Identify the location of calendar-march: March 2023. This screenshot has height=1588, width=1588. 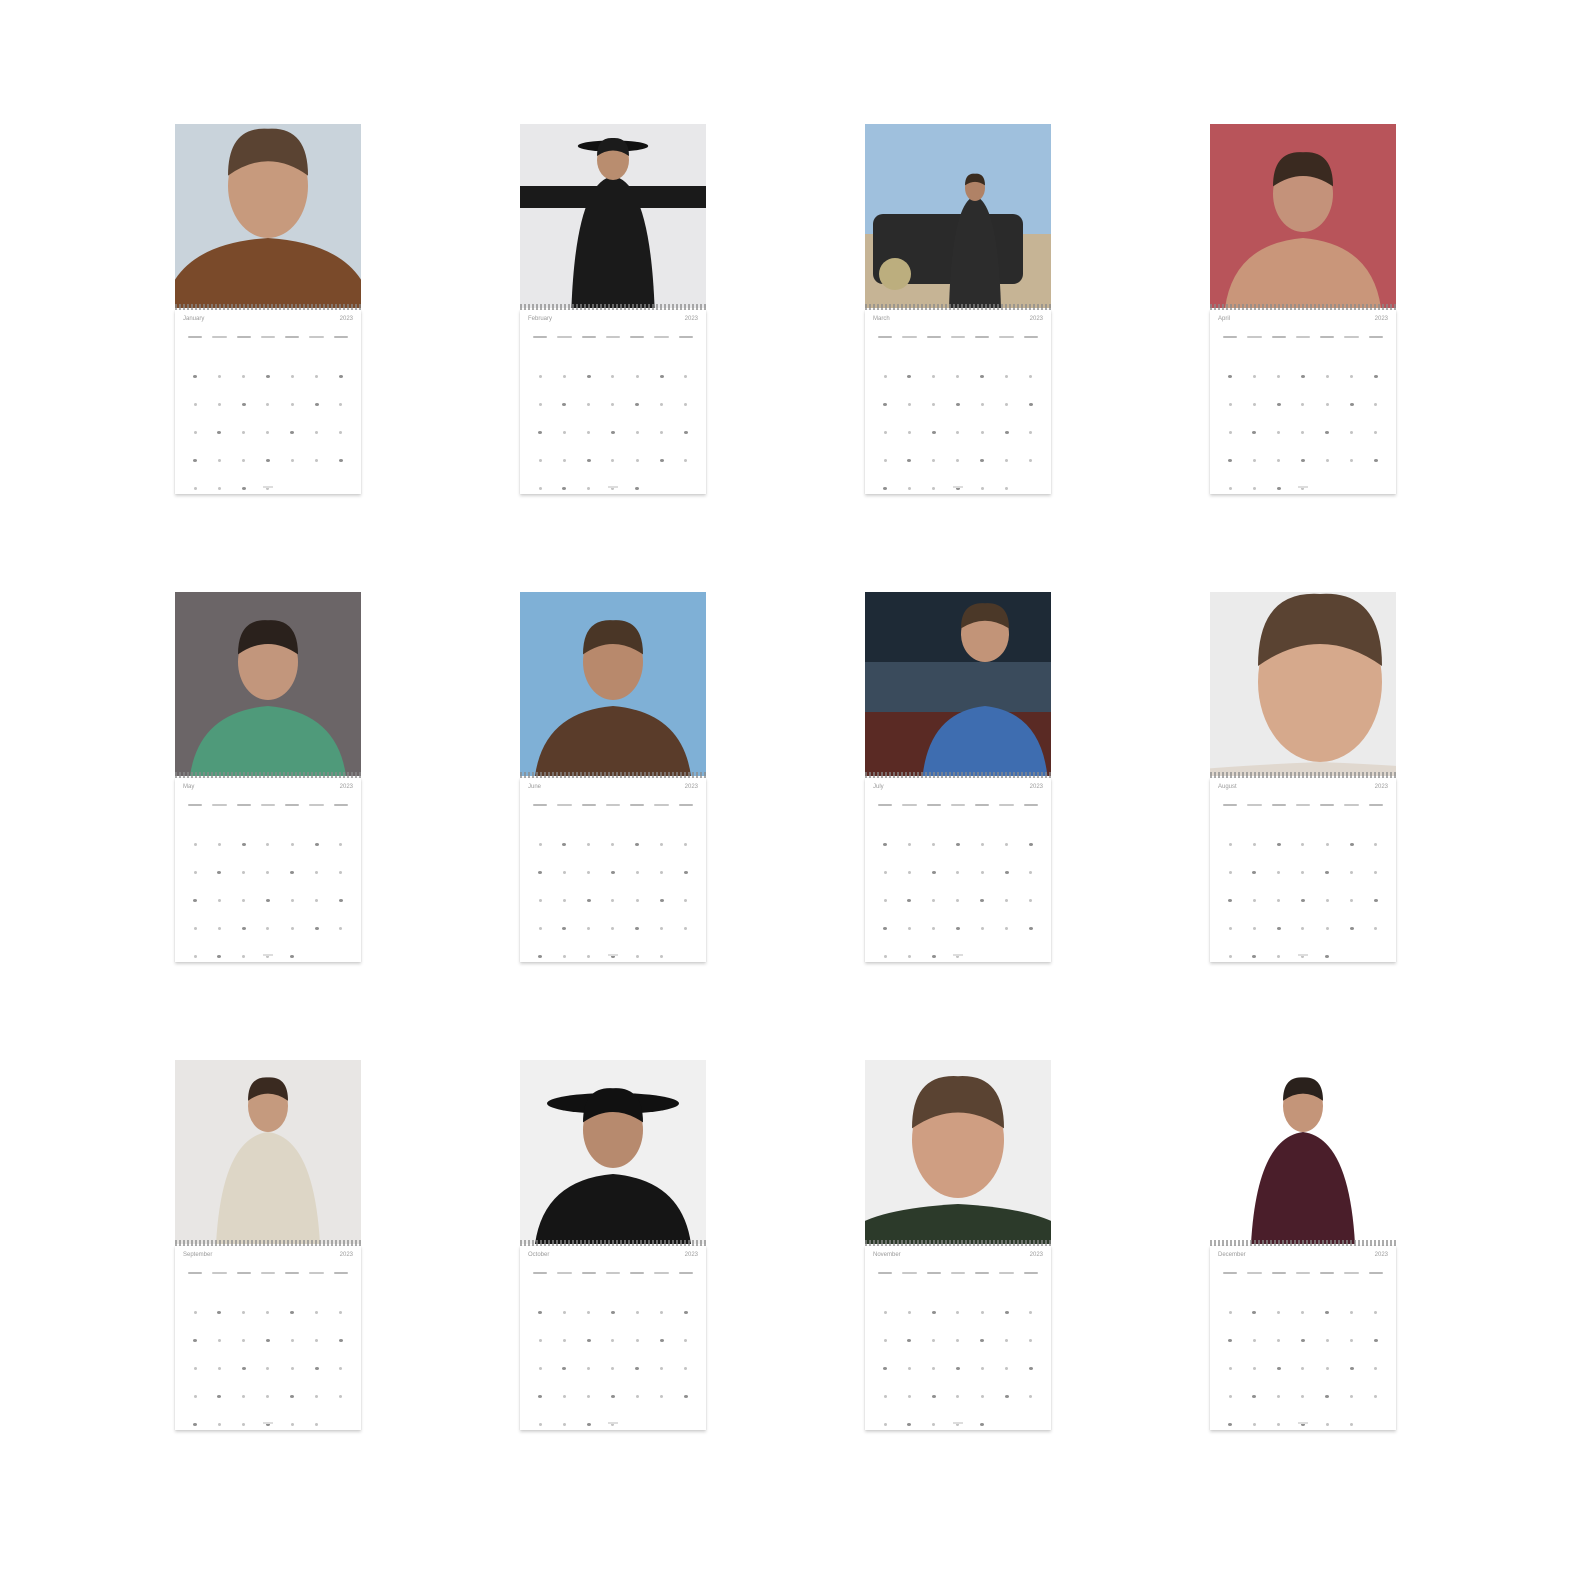
(958, 309).